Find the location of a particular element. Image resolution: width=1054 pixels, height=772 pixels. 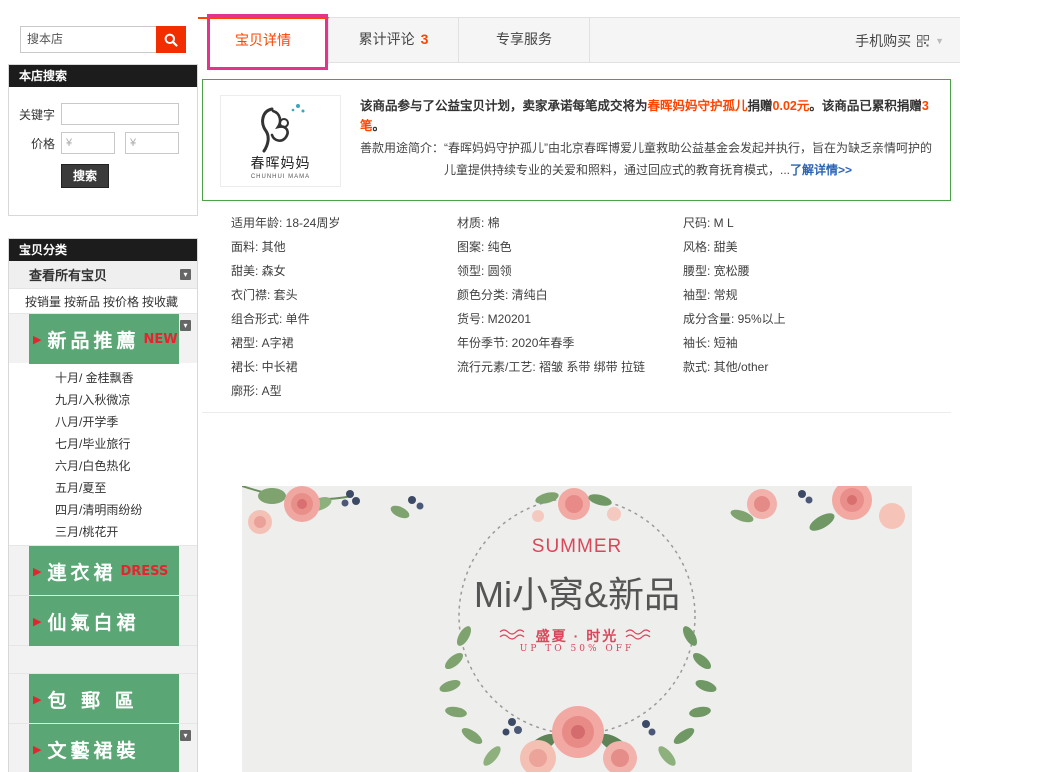

category-free-shipping: ▶ 包 郵 區 is located at coordinates (103, 698).